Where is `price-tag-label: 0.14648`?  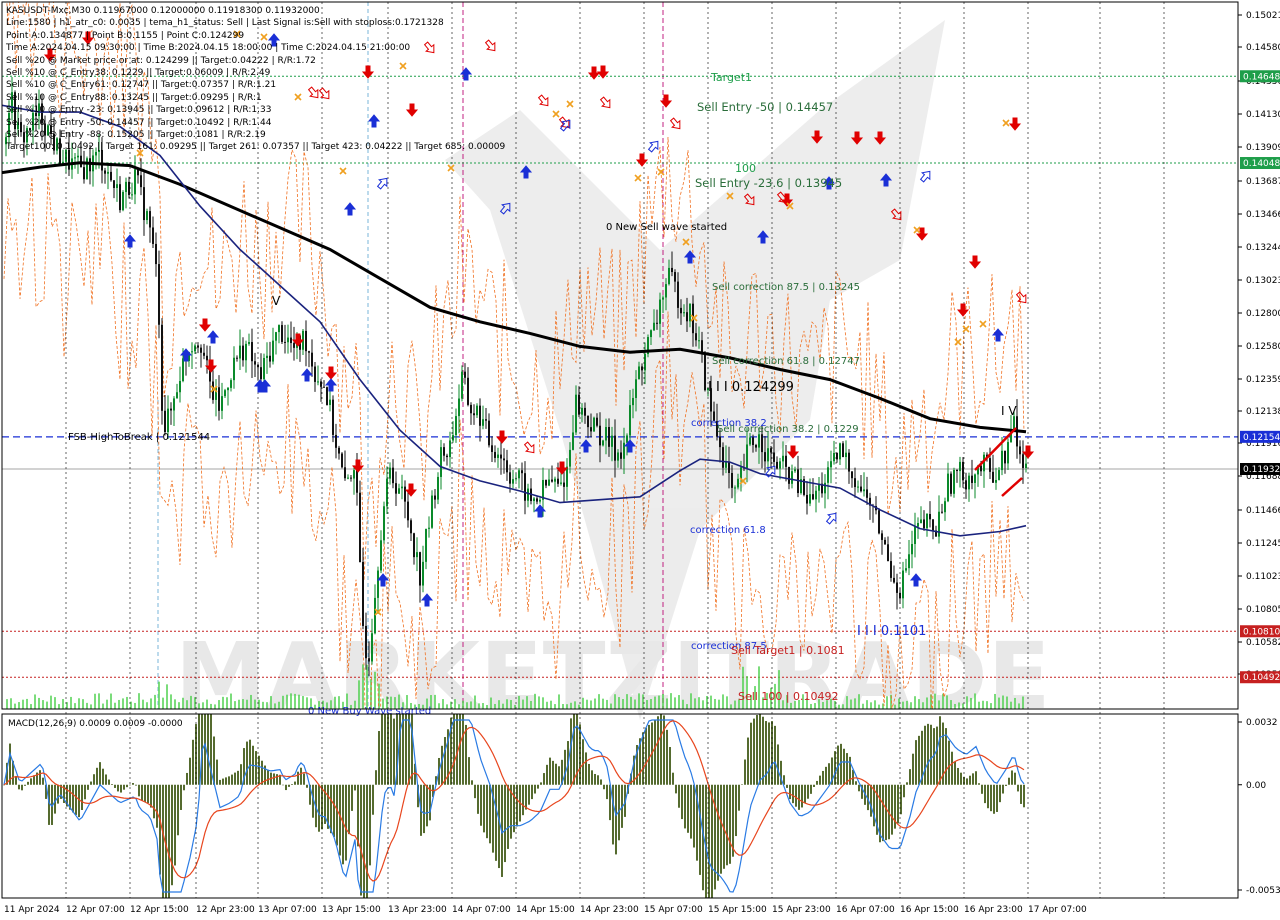
price-tag-label: 0.14648 is located at coordinates (1261, 77).